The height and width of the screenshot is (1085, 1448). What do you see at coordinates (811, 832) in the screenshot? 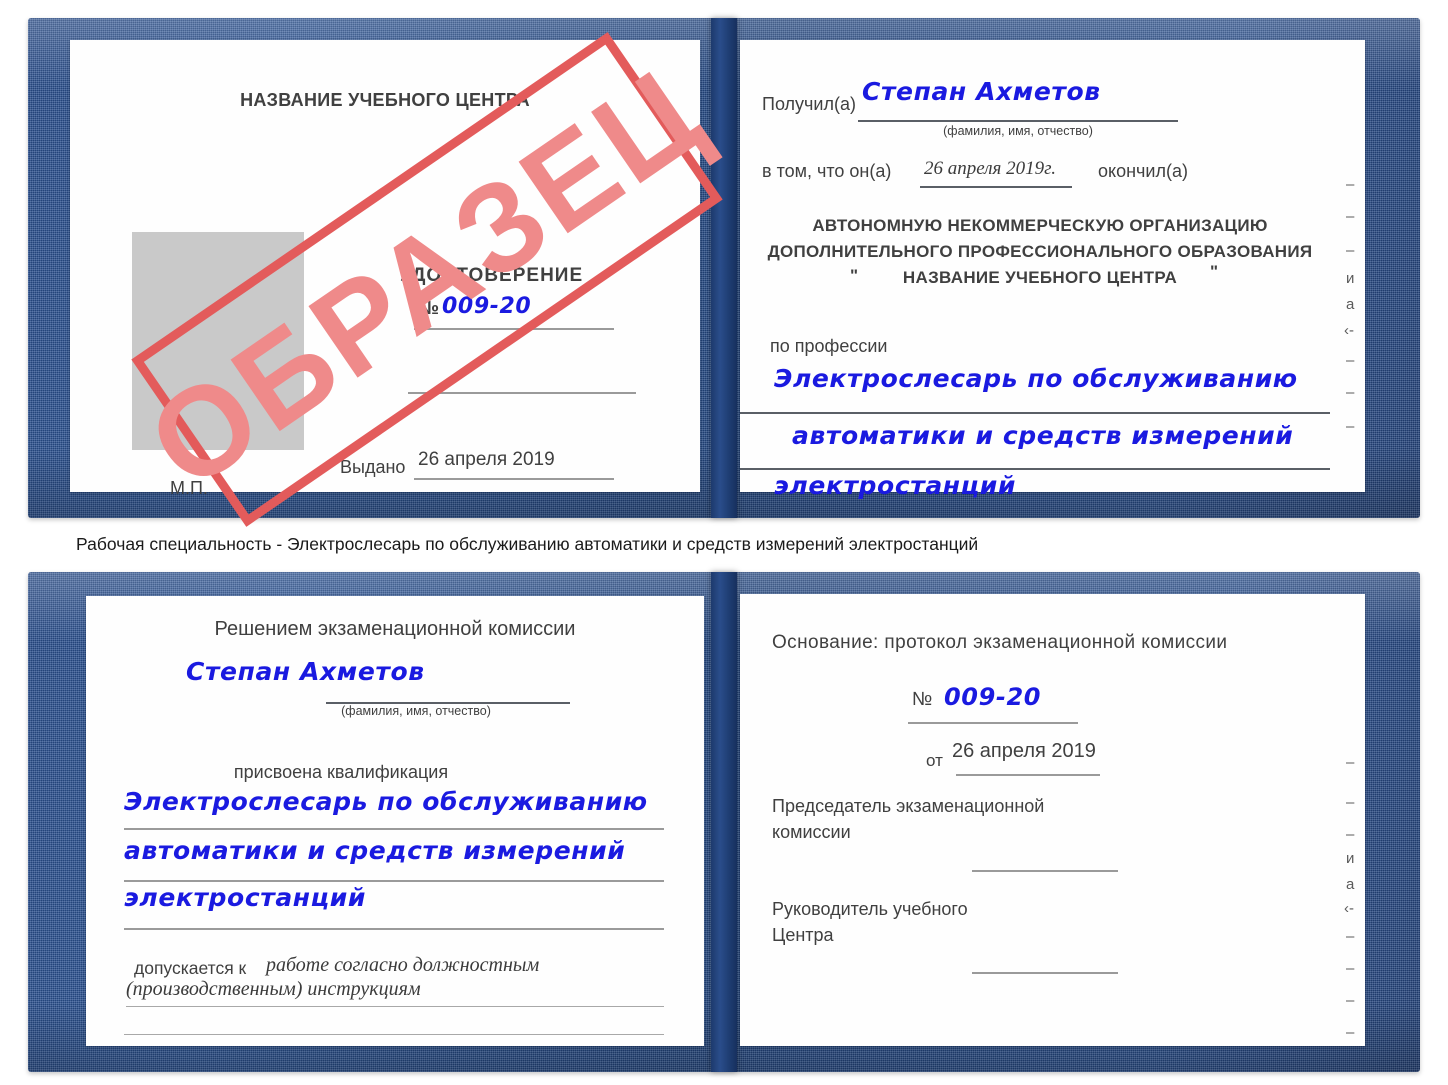
I see `chairman-line2: комиссии` at bounding box center [811, 832].